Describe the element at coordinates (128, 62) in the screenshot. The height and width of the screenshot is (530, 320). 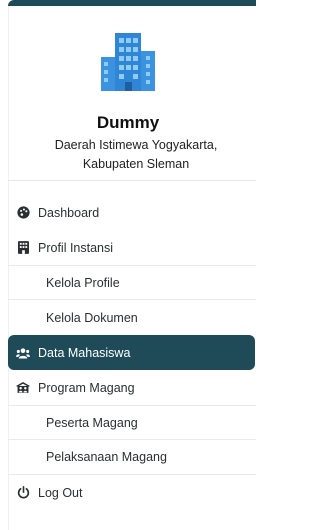
I see `building-logo-icon` at that location.